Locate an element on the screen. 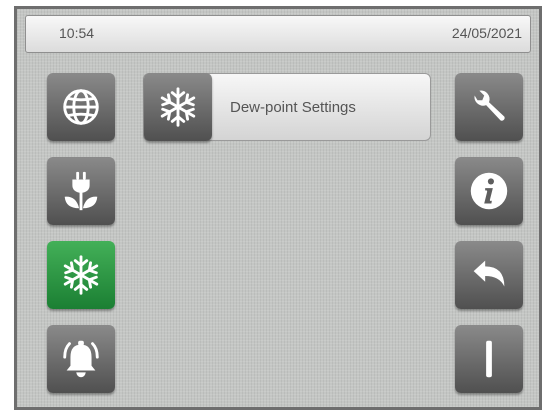 The image size is (554, 410). service-button is located at coordinates (489, 107).